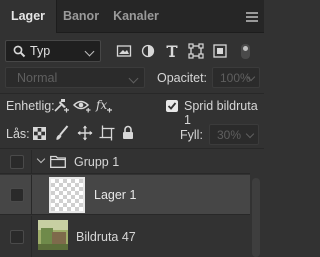 Image resolution: width=320 pixels, height=257 pixels. What do you see at coordinates (191, 135) in the screenshot?
I see `fill-label: Fyll:` at bounding box center [191, 135].